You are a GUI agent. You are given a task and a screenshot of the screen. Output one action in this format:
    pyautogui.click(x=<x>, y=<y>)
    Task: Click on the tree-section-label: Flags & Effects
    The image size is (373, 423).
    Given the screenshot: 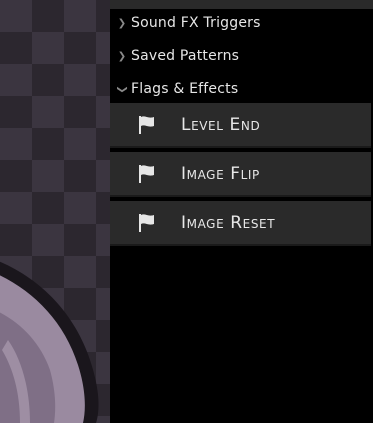 What is the action you would take?
    pyautogui.click(x=185, y=89)
    